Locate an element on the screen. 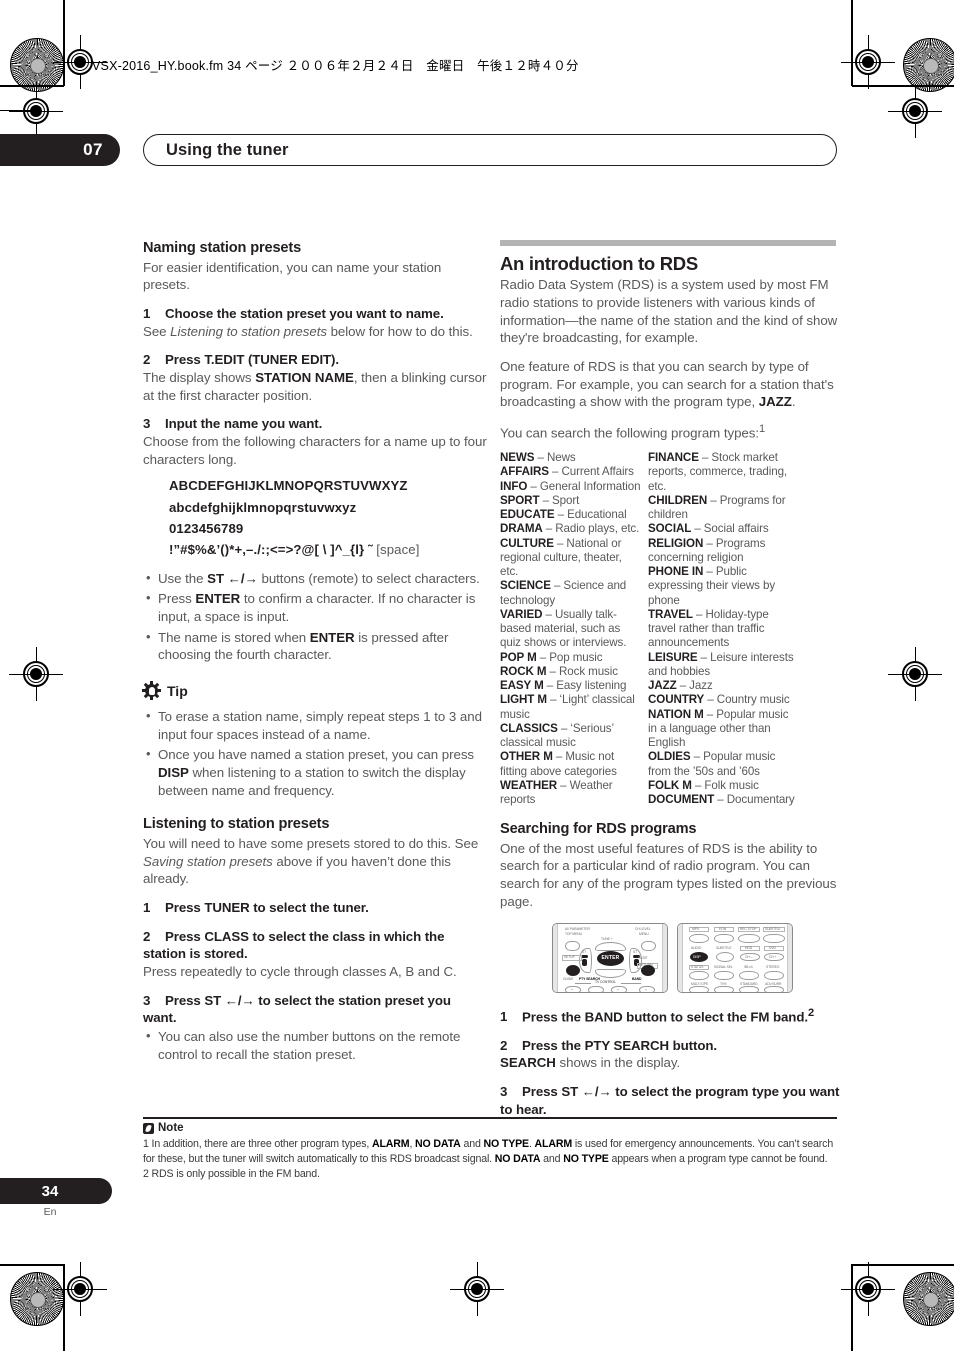 The height and width of the screenshot is (1351, 954). program-type-code: LEISURE is located at coordinates (673, 657).